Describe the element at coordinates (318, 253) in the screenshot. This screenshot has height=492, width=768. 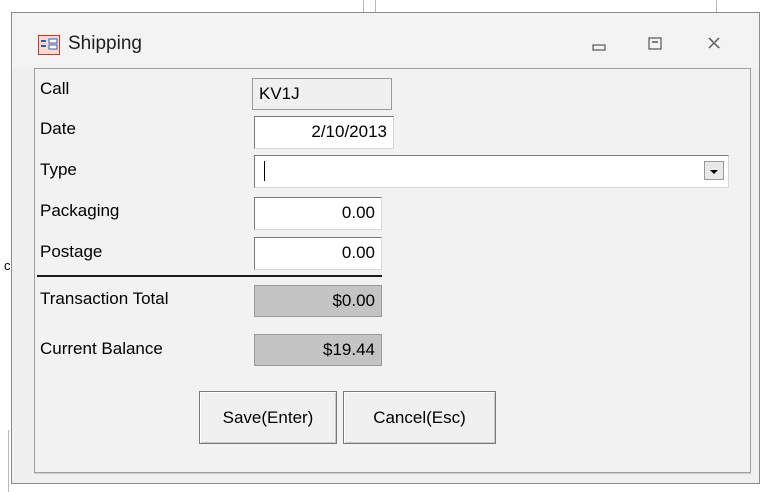
I see `postage-field: 0.00` at that location.